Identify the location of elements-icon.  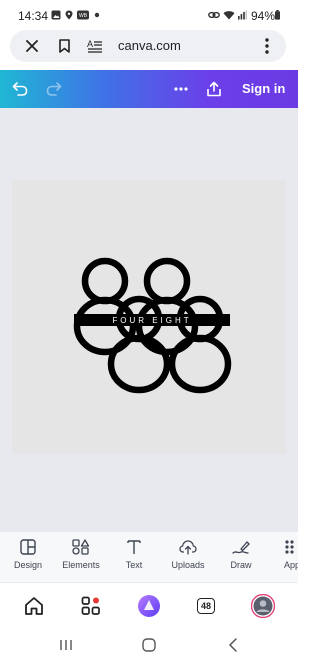
(81, 547).